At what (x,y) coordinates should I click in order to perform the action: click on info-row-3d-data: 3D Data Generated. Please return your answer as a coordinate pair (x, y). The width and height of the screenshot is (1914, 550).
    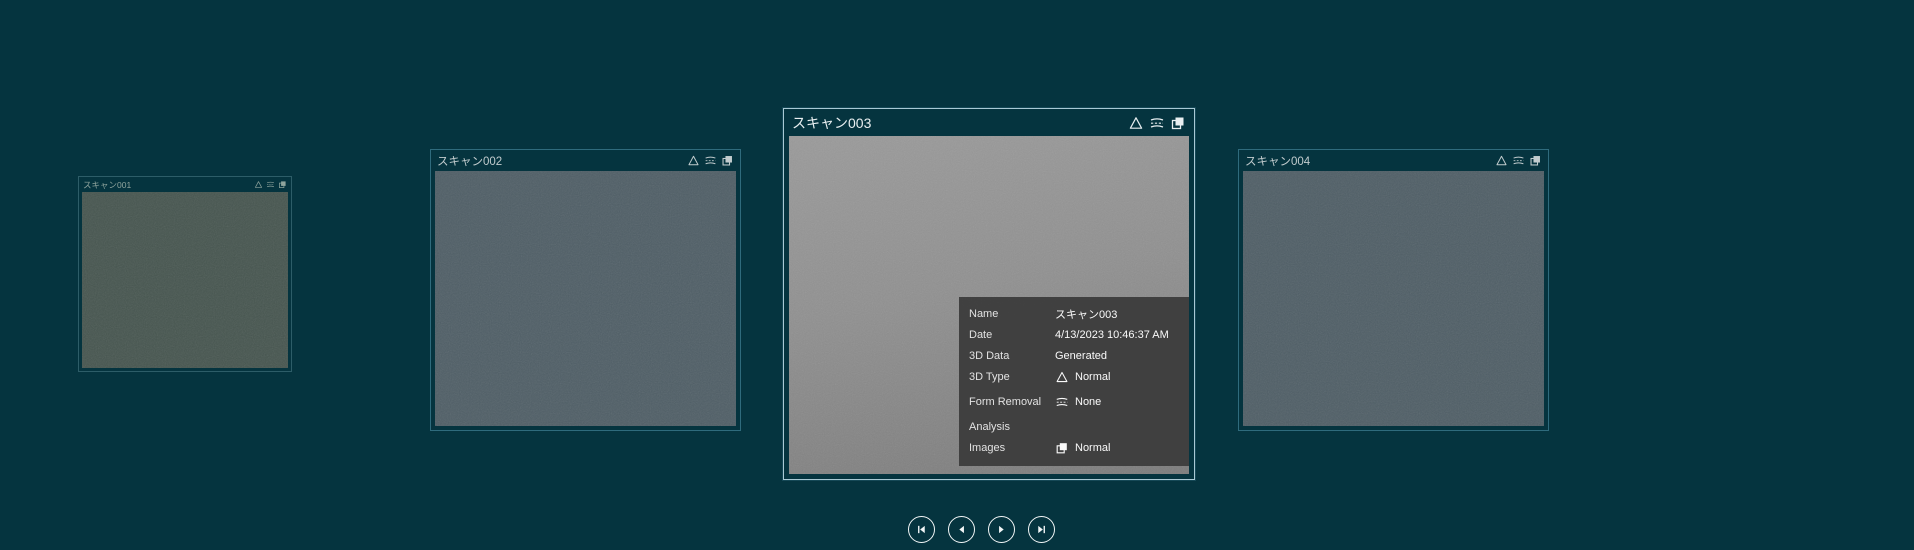
    Looking at the image, I should click on (1074, 355).